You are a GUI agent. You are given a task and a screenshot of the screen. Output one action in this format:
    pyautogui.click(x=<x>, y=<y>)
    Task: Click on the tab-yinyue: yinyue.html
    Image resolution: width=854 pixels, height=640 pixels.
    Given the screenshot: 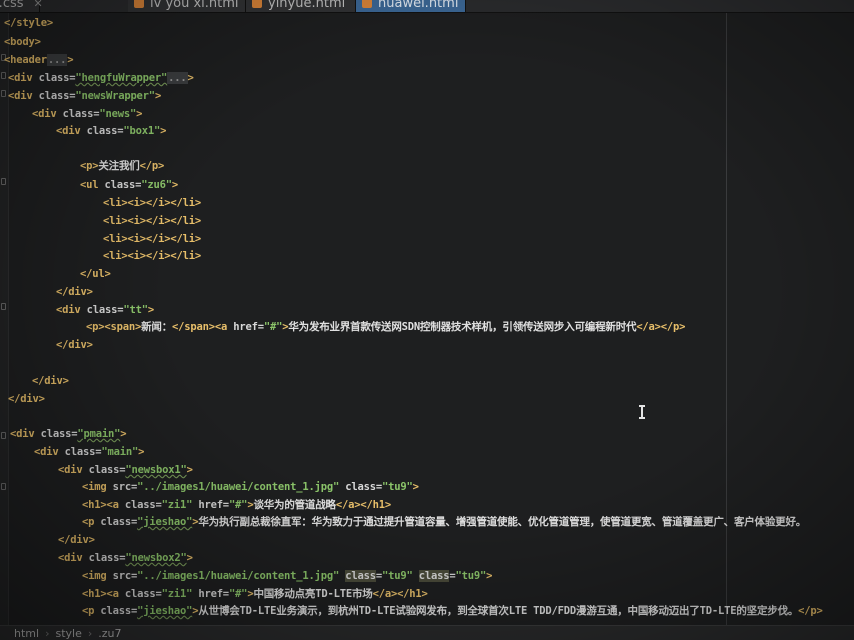 What is the action you would take?
    pyautogui.click(x=301, y=6)
    